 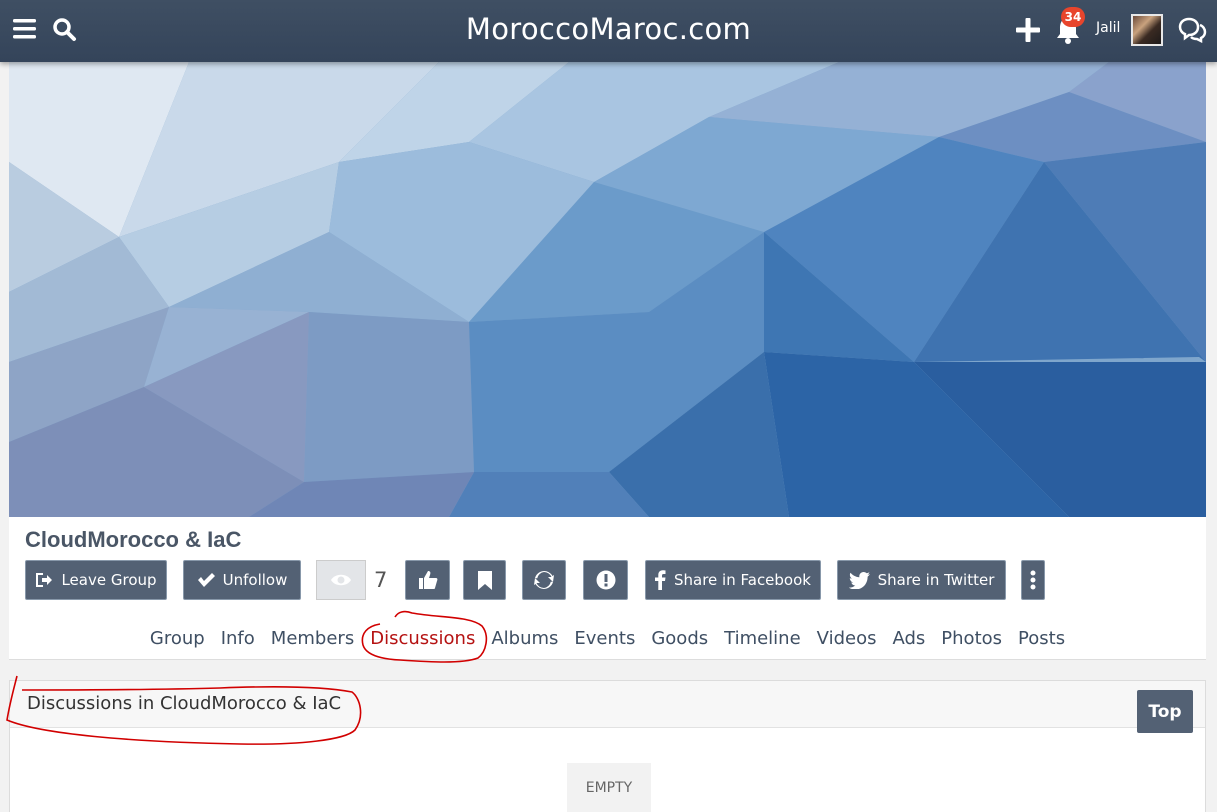 I want to click on tab-ads: Ads, so click(x=908, y=641).